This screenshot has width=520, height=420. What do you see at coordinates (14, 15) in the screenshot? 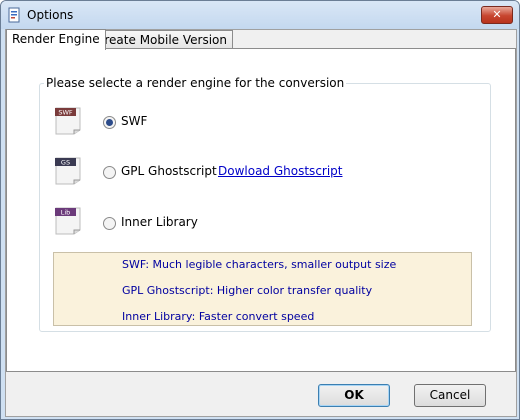
I see `app-icon` at bounding box center [14, 15].